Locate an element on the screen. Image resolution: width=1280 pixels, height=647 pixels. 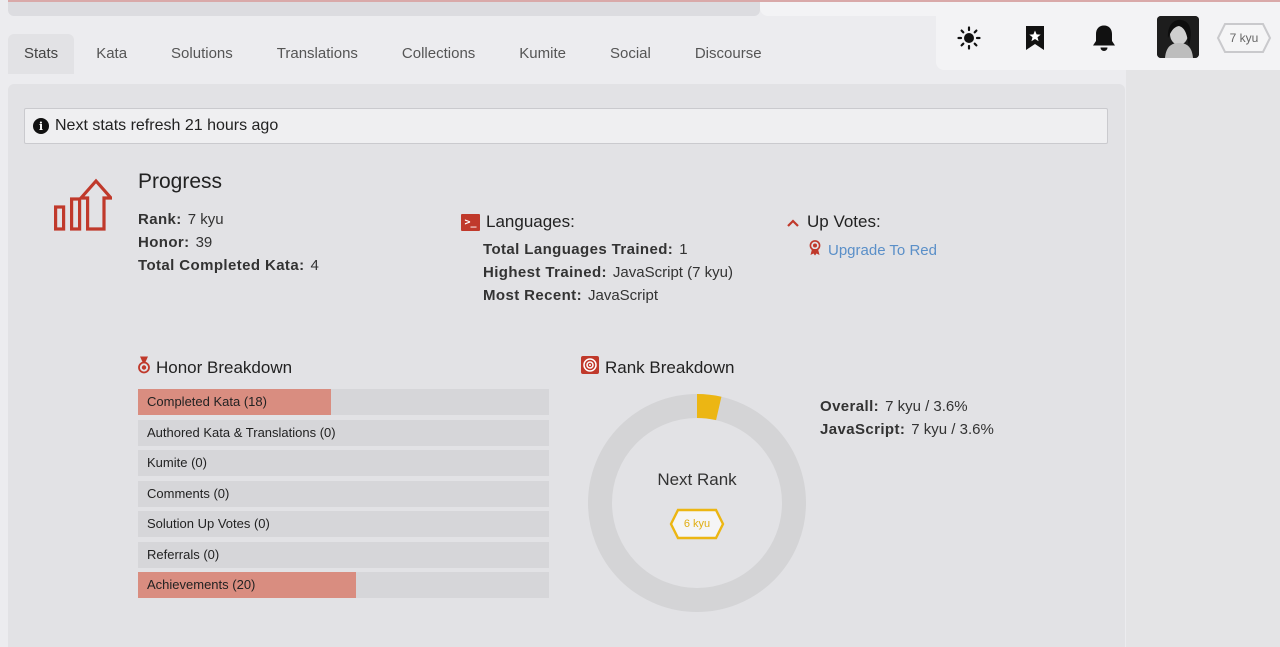
javascript-row: JavaScript: 7 kyu / 3.6% is located at coordinates (907, 429).